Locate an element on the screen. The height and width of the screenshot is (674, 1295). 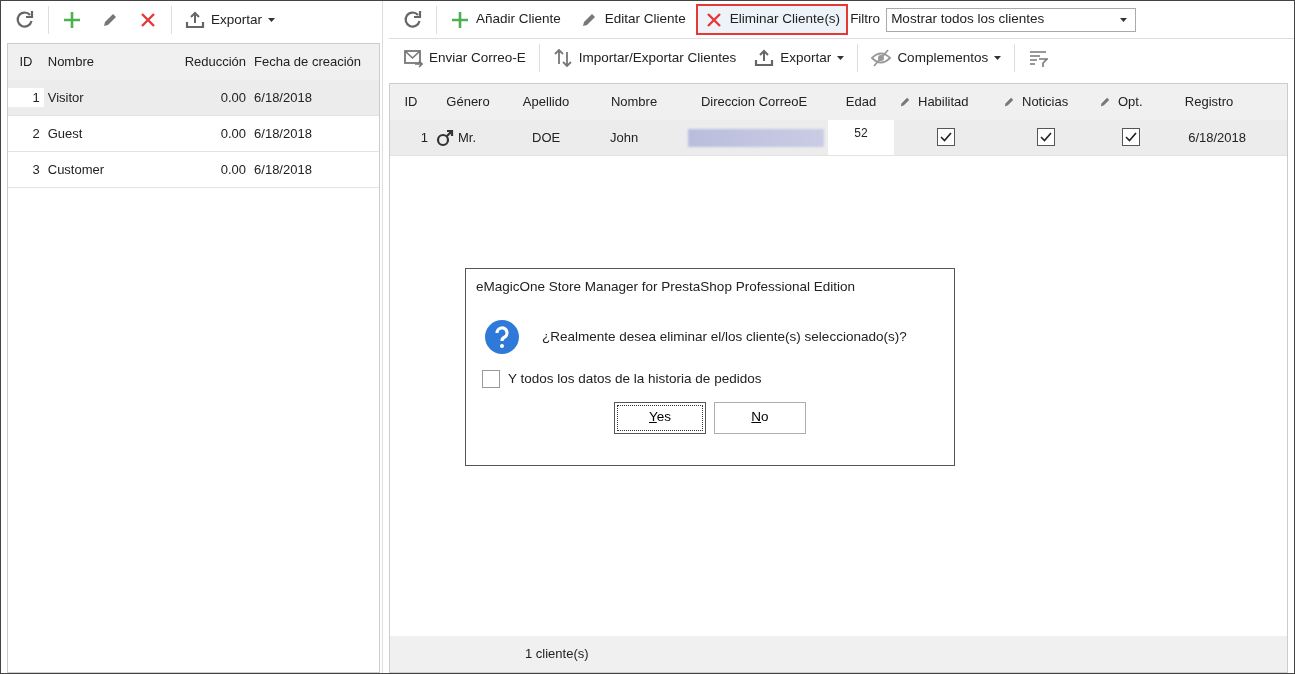
column-header: Edad is located at coordinates (861, 102).